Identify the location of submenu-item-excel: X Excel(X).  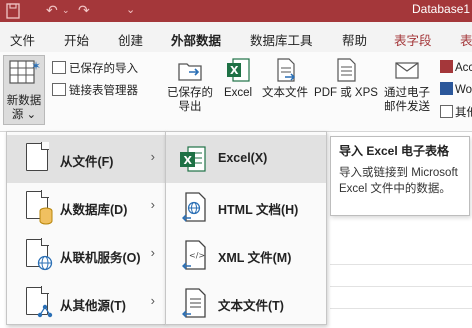
(246, 159).